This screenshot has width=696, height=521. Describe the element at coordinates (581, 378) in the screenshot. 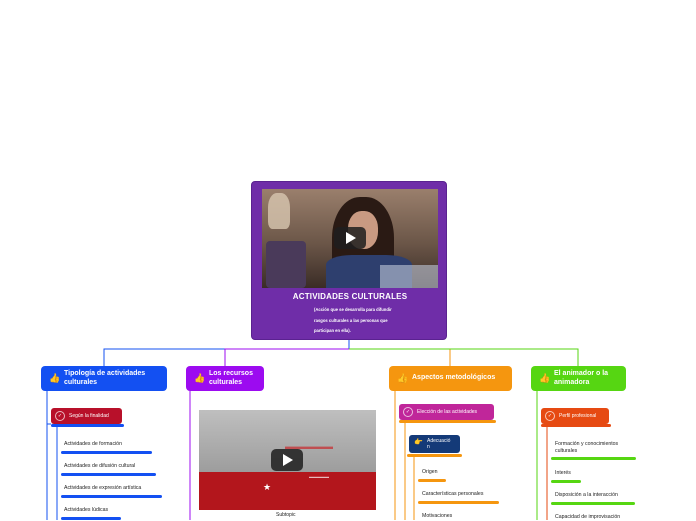

I see `topic-title: El animador o la animadora` at that location.